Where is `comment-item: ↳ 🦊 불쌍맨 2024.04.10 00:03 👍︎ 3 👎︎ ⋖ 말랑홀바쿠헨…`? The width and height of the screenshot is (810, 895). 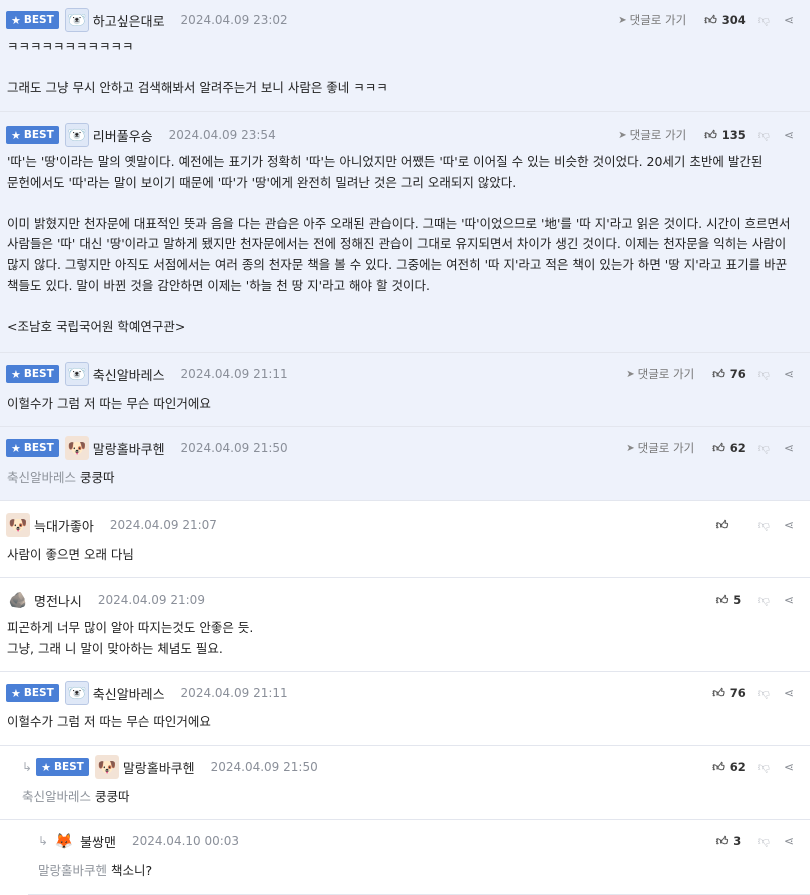
comment-item: ↳ 🦊 불쌍맨 2024.04.10 00:03 👍︎ 3 👎︎ ⋖ 말랑홀바쿠헨… is located at coordinates (405, 857).